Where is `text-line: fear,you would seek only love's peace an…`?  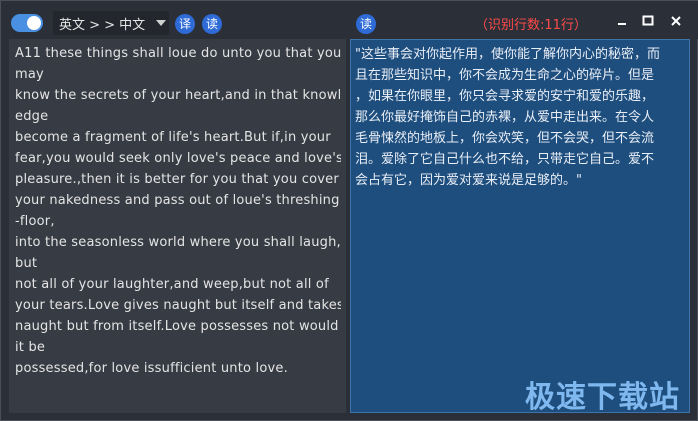 text-line: fear,you would seek only love's peace an… is located at coordinates (178, 158).